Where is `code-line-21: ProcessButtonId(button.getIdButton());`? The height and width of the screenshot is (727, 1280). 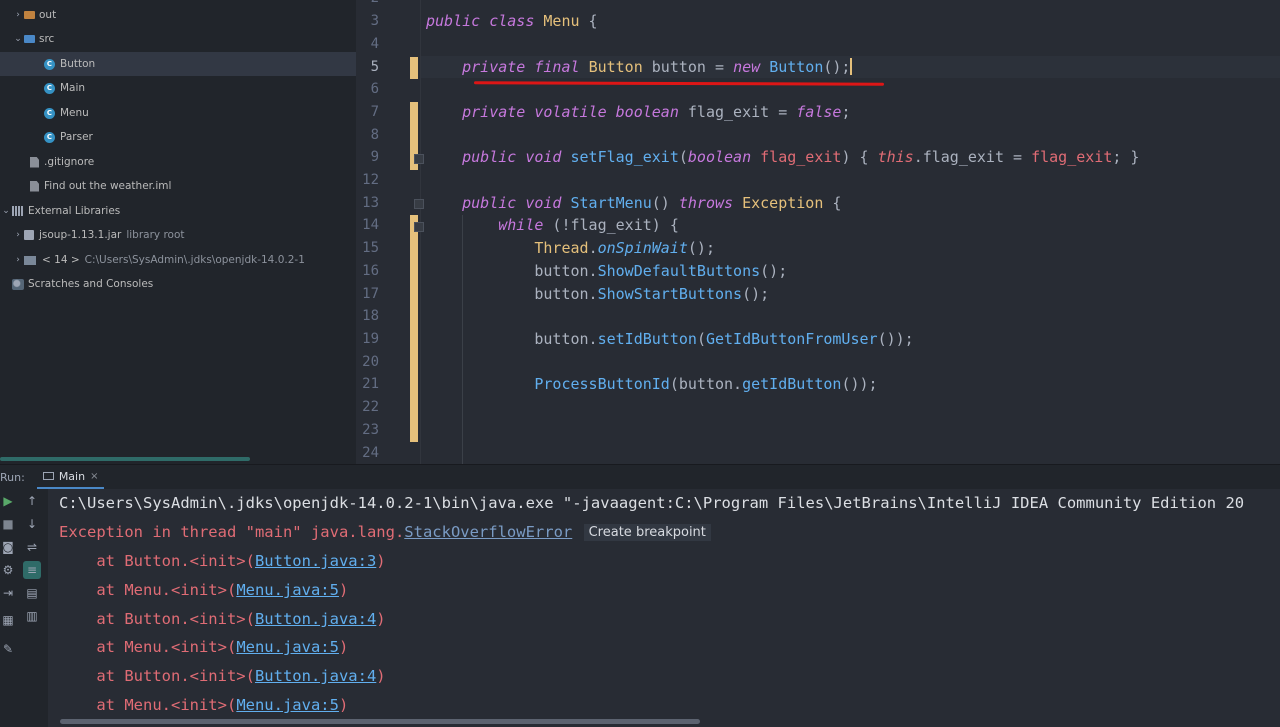
code-line-21: ProcessButtonId(button.getIdButton()); is located at coordinates (706, 384).